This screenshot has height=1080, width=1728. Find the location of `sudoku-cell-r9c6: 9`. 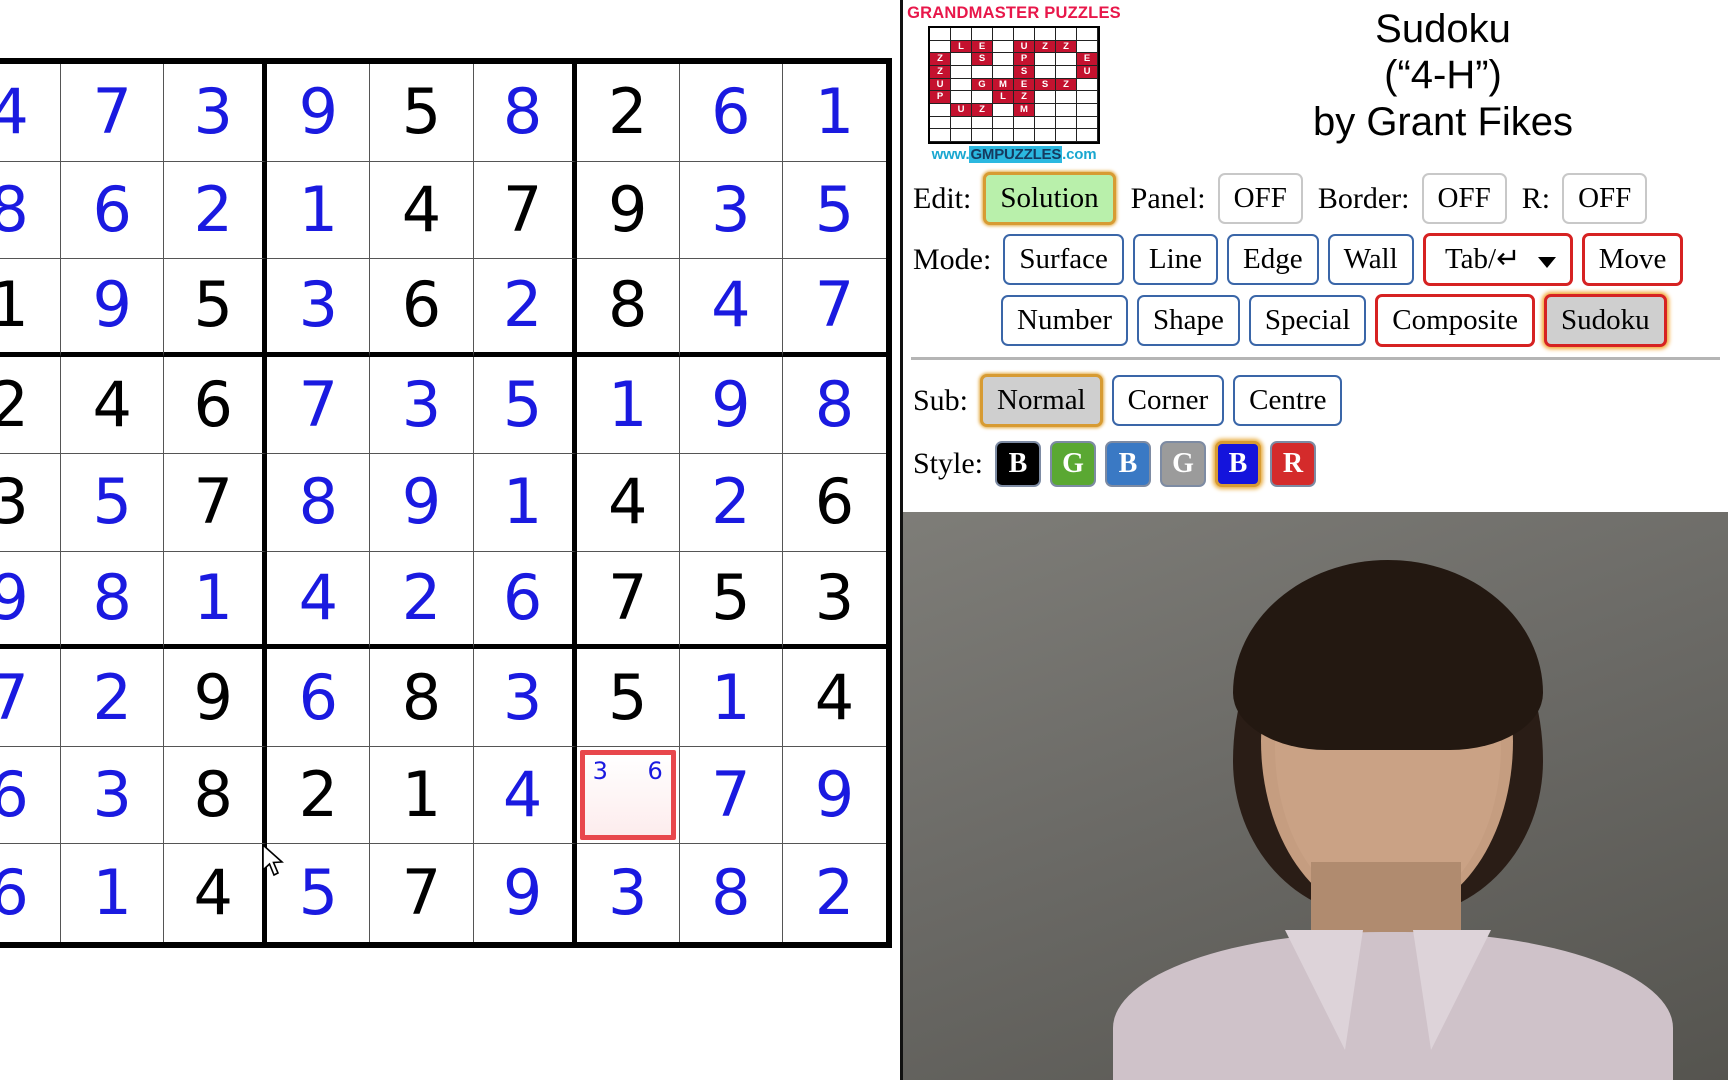

sudoku-cell-r9c6: 9 is located at coordinates (525, 893).